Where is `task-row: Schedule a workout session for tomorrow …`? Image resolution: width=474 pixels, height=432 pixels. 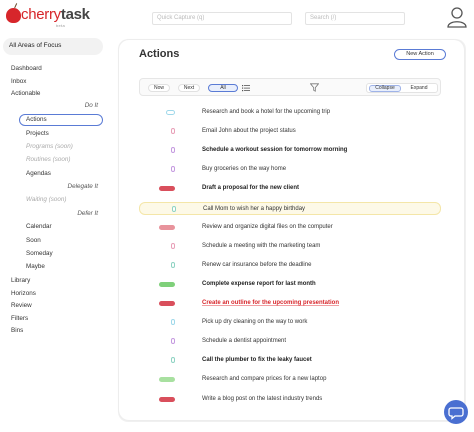 task-row: Schedule a workout session for tomorrow … is located at coordinates (290, 150).